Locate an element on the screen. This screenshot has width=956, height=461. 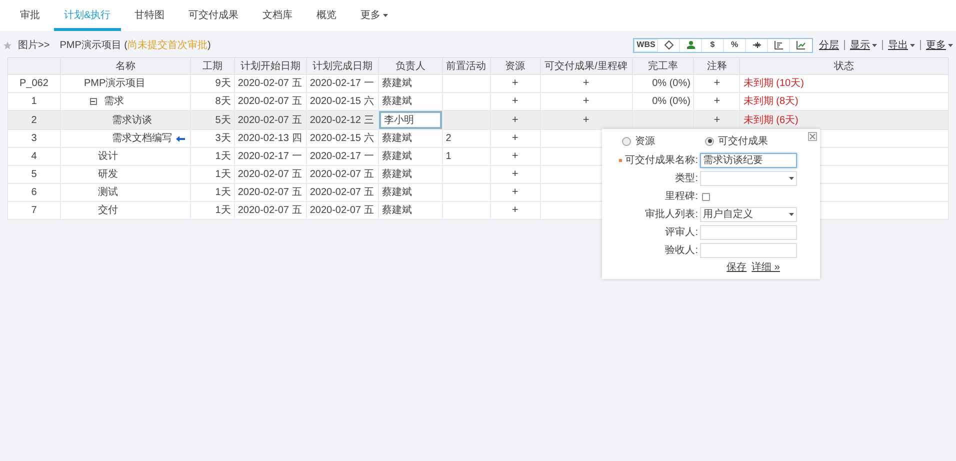
table-cell: 1天 is located at coordinates (212, 211).